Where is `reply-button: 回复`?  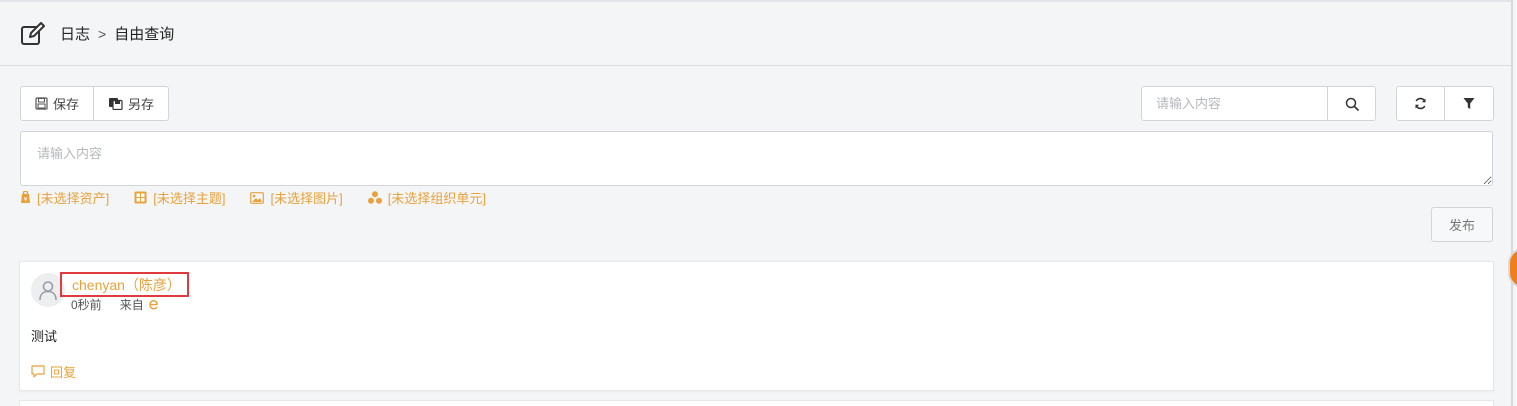
reply-button: 回复 is located at coordinates (53, 371).